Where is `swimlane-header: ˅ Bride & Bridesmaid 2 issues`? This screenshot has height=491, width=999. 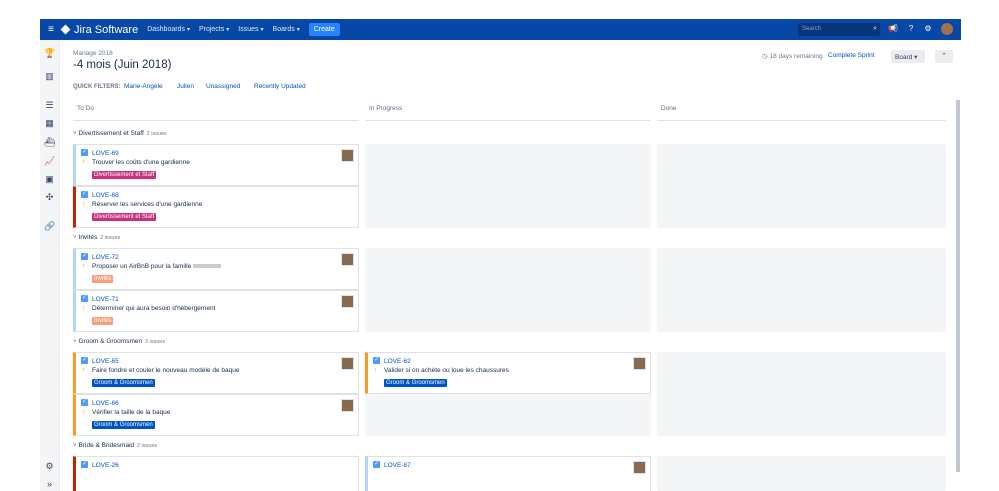 swimlane-header: ˅ Bride & Bridesmaid 2 issues is located at coordinates (115, 445).